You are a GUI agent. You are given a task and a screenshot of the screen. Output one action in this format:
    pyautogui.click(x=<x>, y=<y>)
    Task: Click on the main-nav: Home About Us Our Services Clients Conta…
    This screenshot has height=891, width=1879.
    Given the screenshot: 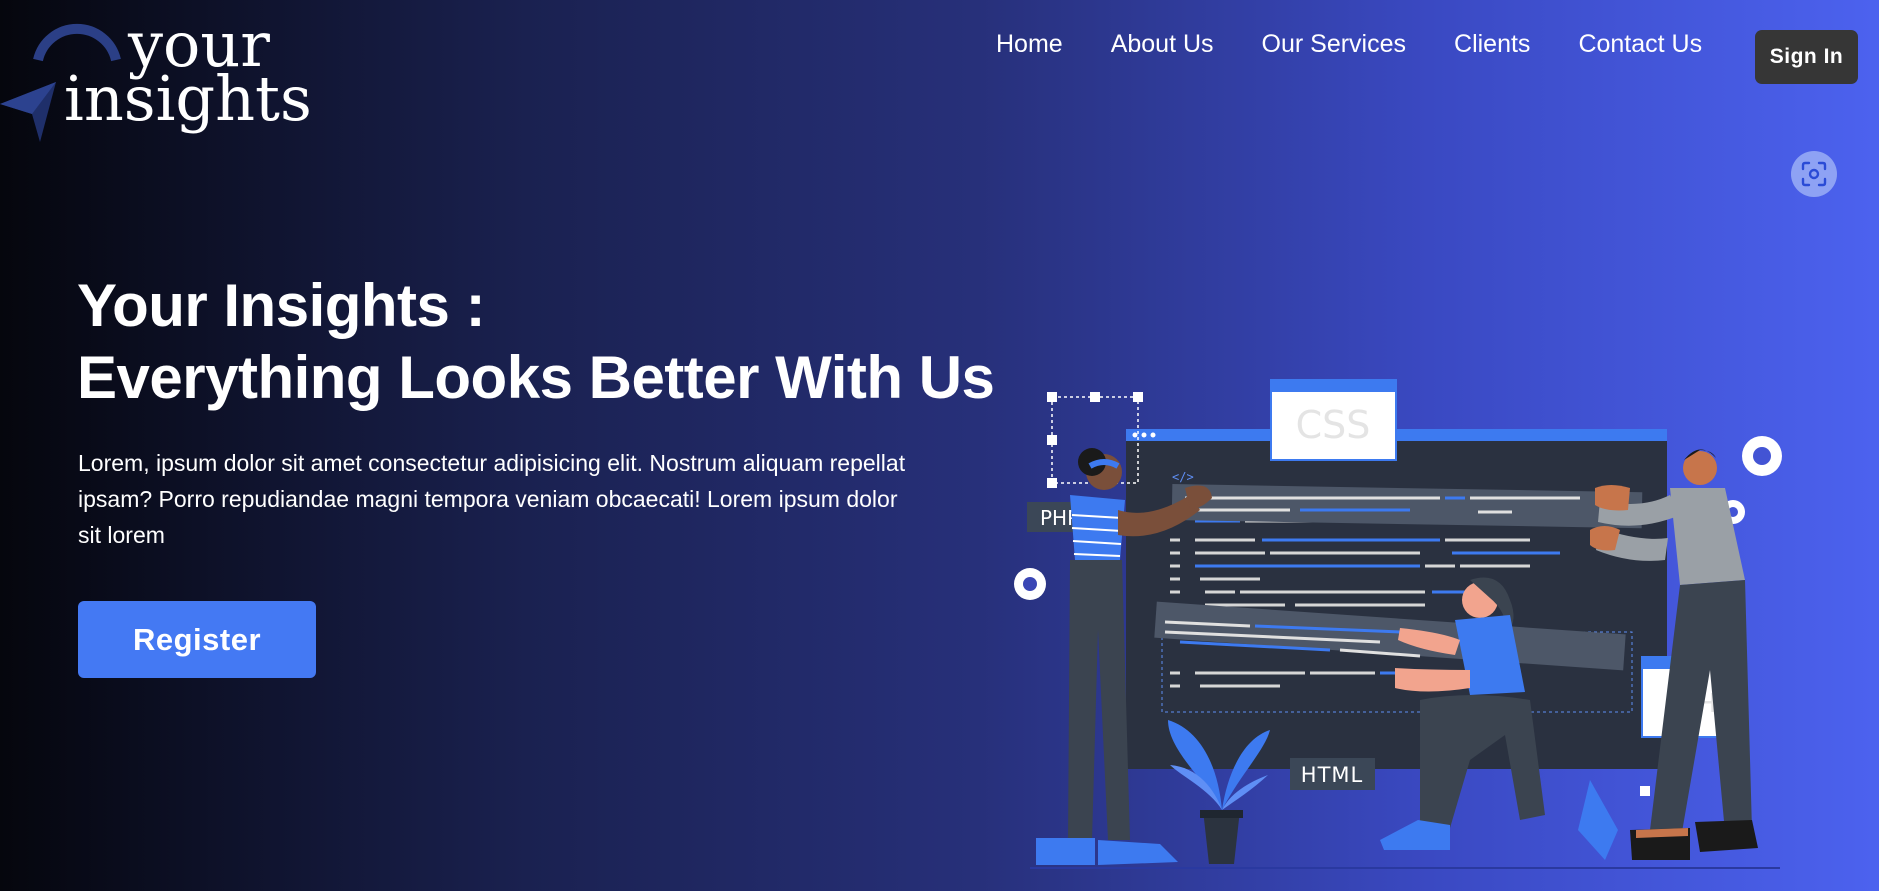 What is the action you would take?
    pyautogui.click(x=1373, y=44)
    